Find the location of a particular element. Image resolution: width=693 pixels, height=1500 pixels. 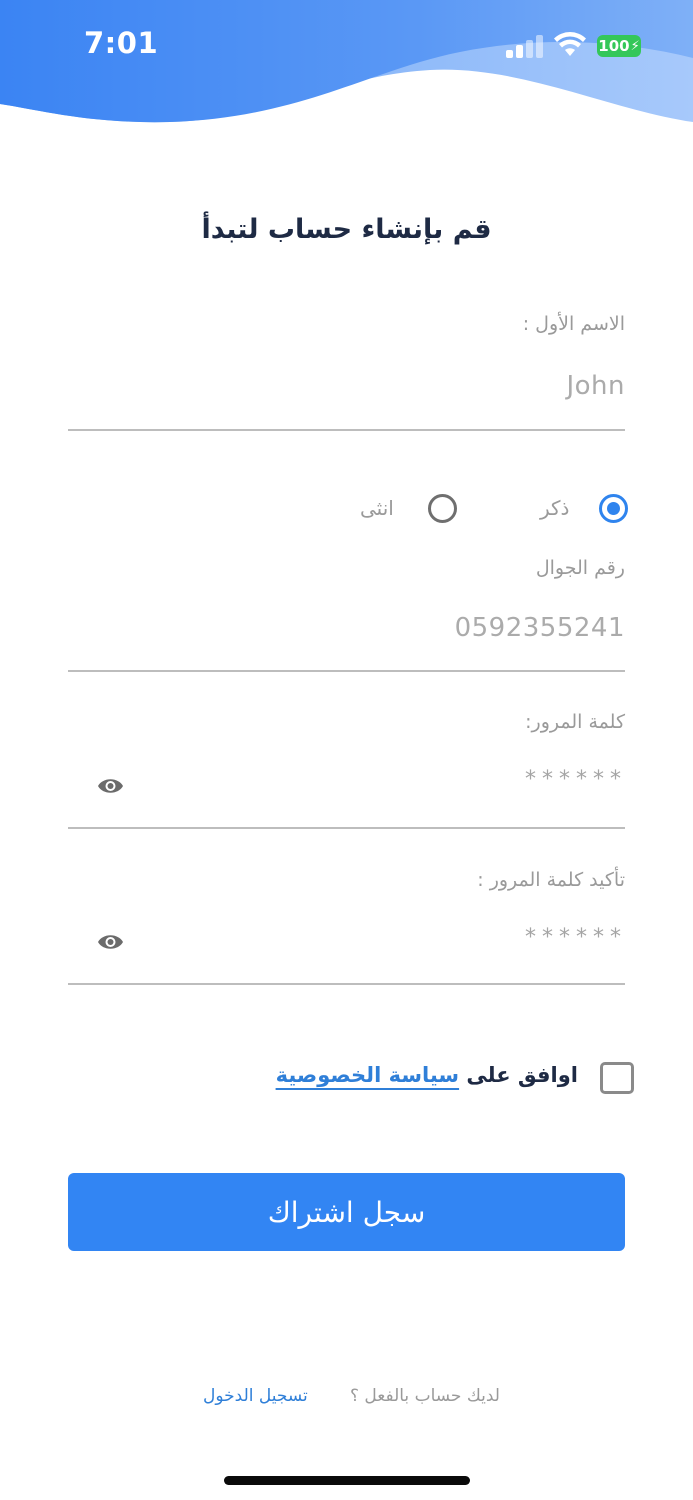

signal-icon is located at coordinates (524, 46).